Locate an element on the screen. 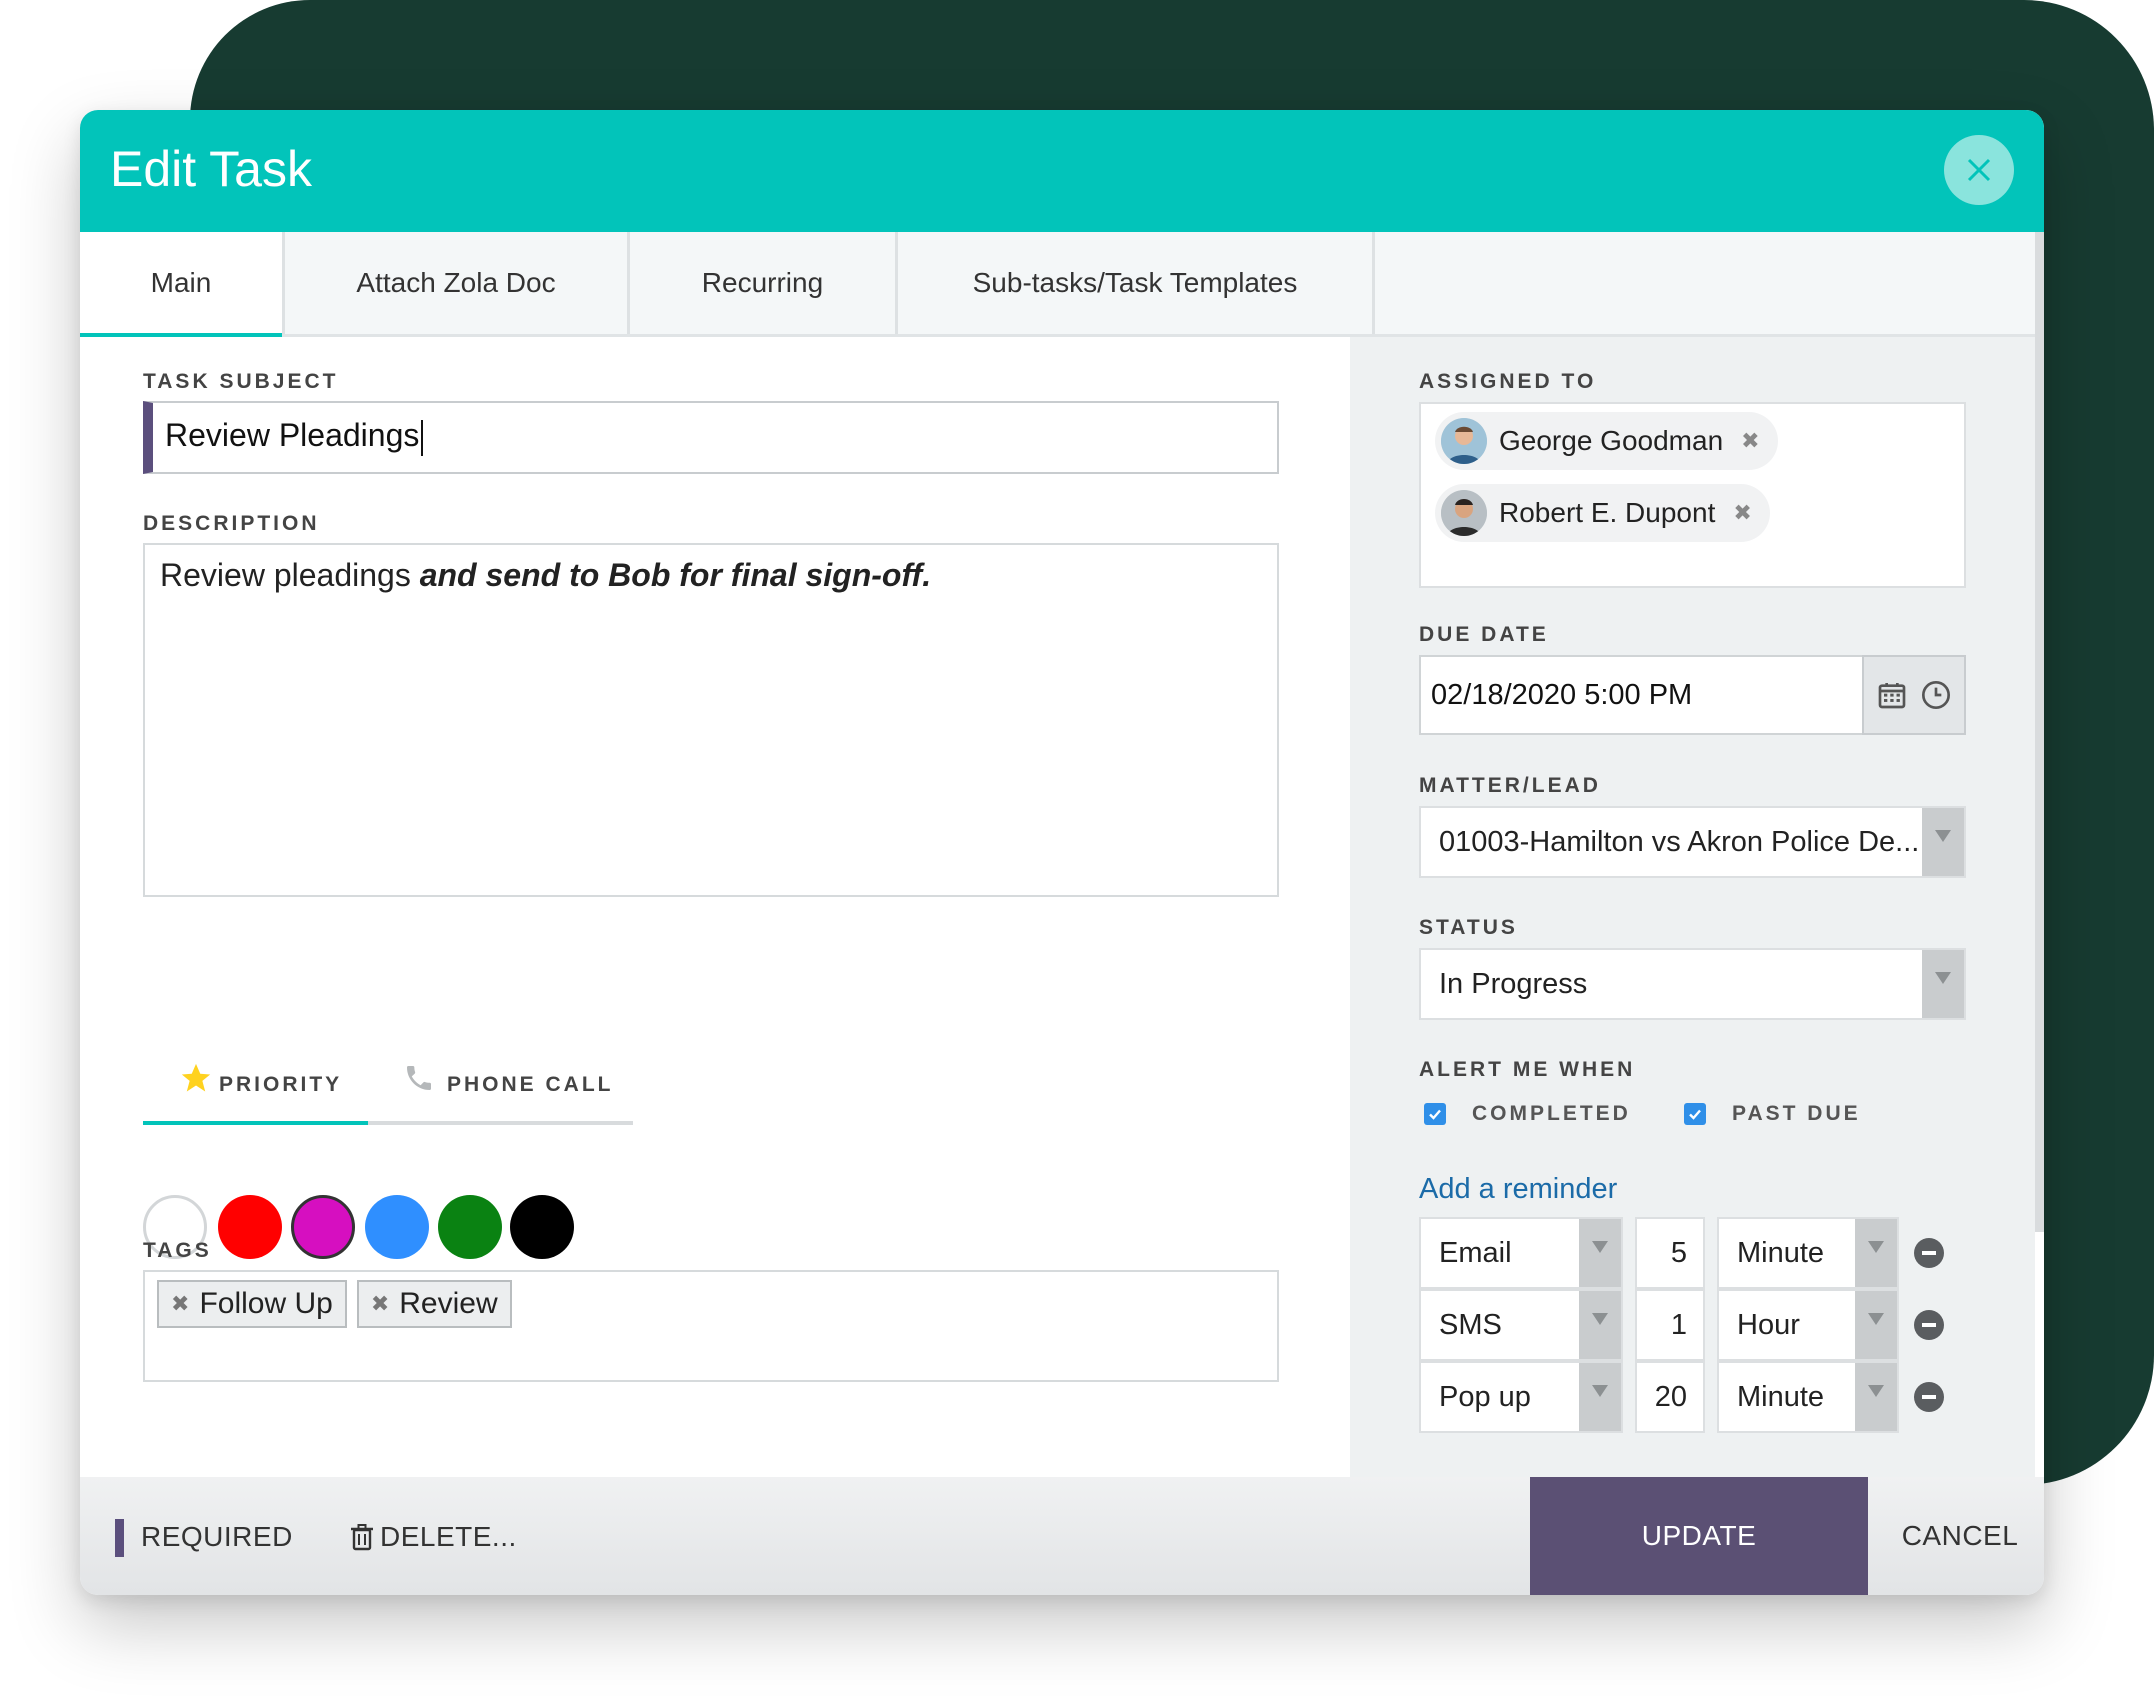 Image resolution: width=2154 pixels, height=1705 pixels. reminder-method-select: SMS is located at coordinates (1521, 1325).